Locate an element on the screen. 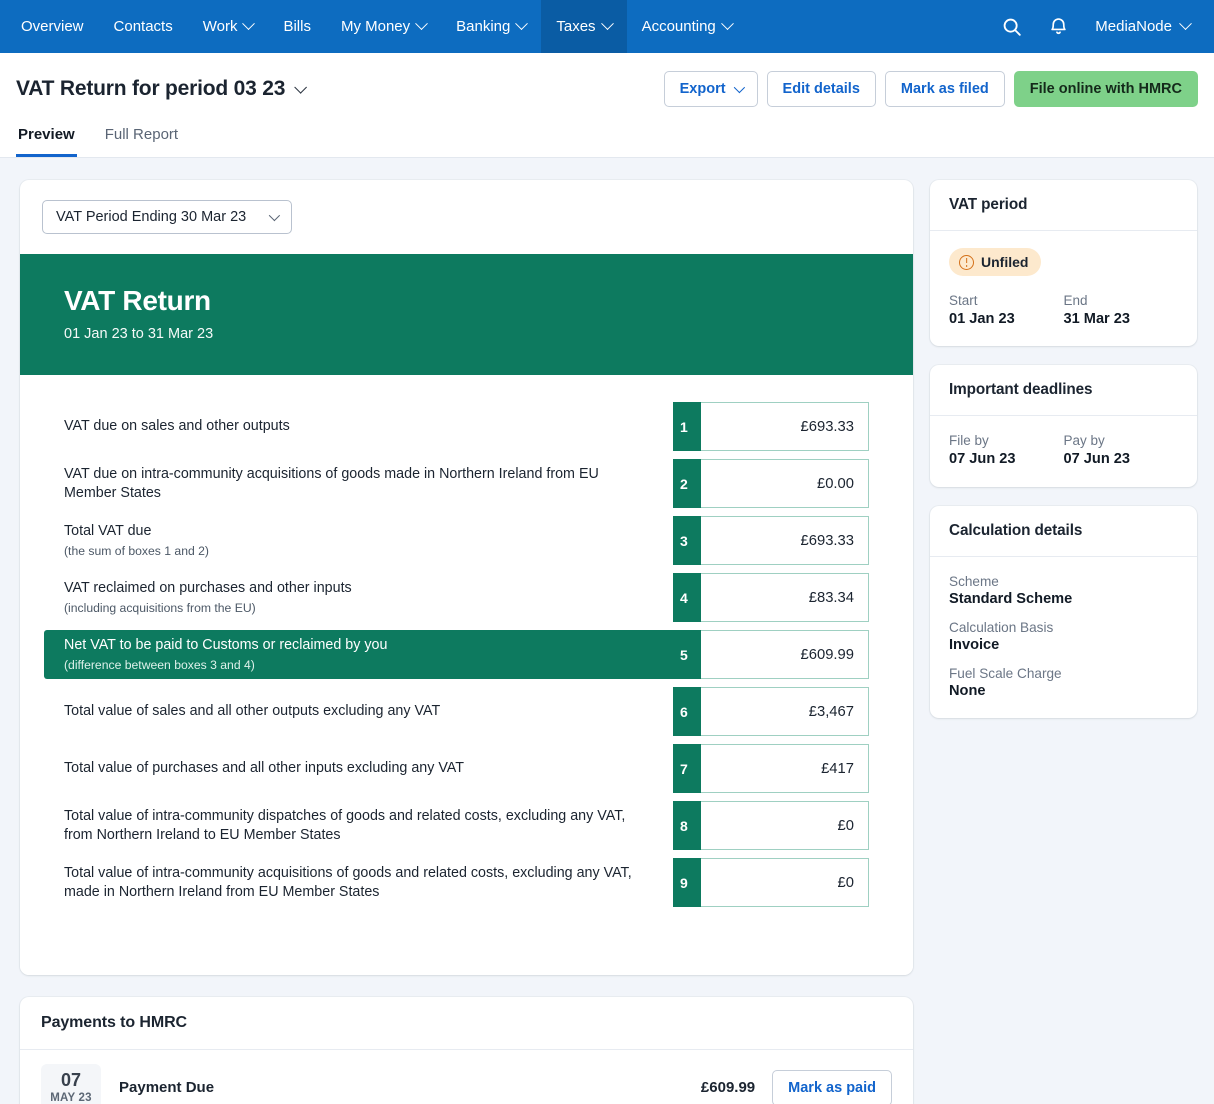 The height and width of the screenshot is (1104, 1214). nav-item-banking: Banking is located at coordinates (491, 26).